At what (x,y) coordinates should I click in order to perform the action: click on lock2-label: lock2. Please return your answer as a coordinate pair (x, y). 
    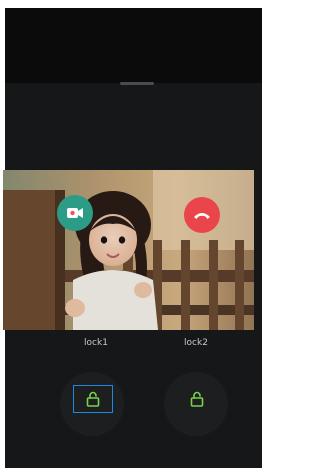
    Looking at the image, I should click on (196, 343).